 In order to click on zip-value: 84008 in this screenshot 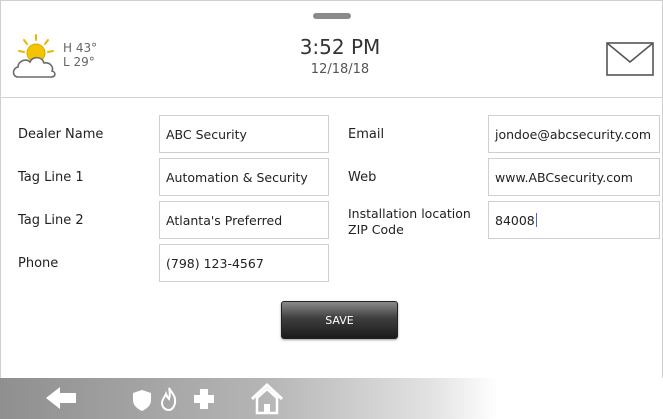, I will do `click(515, 220)`.